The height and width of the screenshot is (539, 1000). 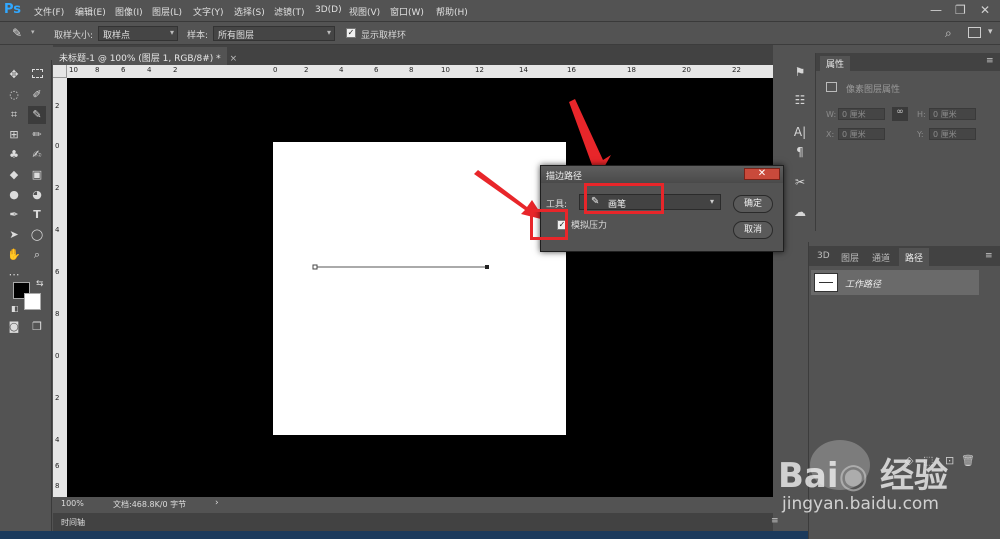 What do you see at coordinates (37, 235) in the screenshot?
I see `shape-tool-icon: ◯` at bounding box center [37, 235].